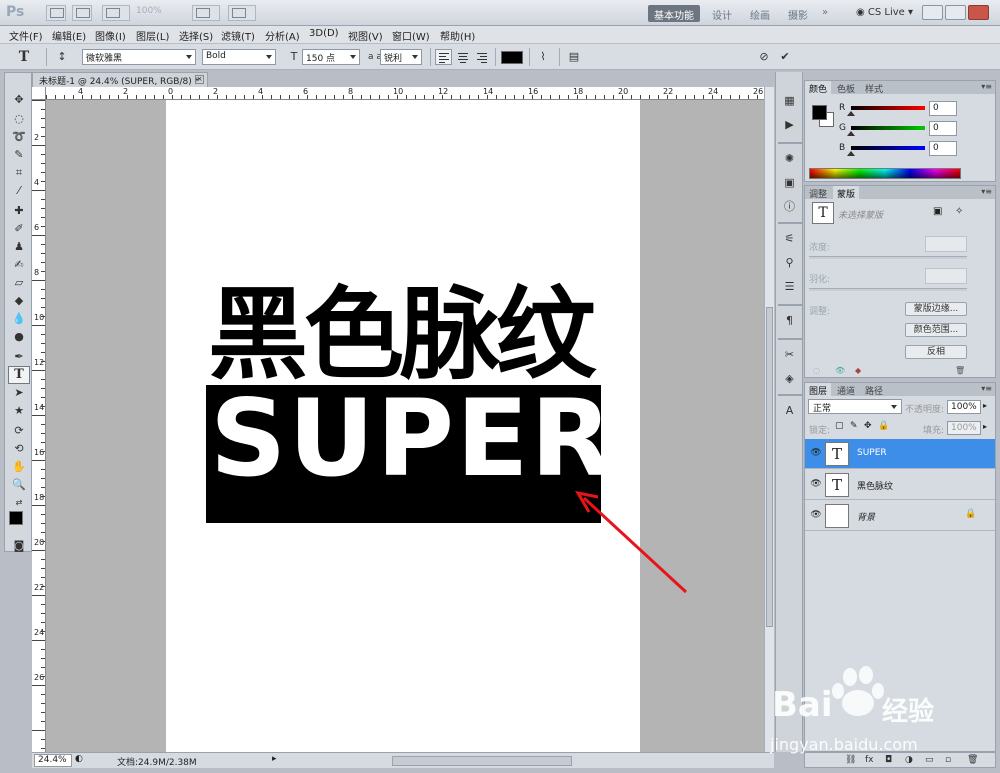 This screenshot has width=1000, height=773. I want to click on adjustment-layer-icon: ◑, so click(909, 760).